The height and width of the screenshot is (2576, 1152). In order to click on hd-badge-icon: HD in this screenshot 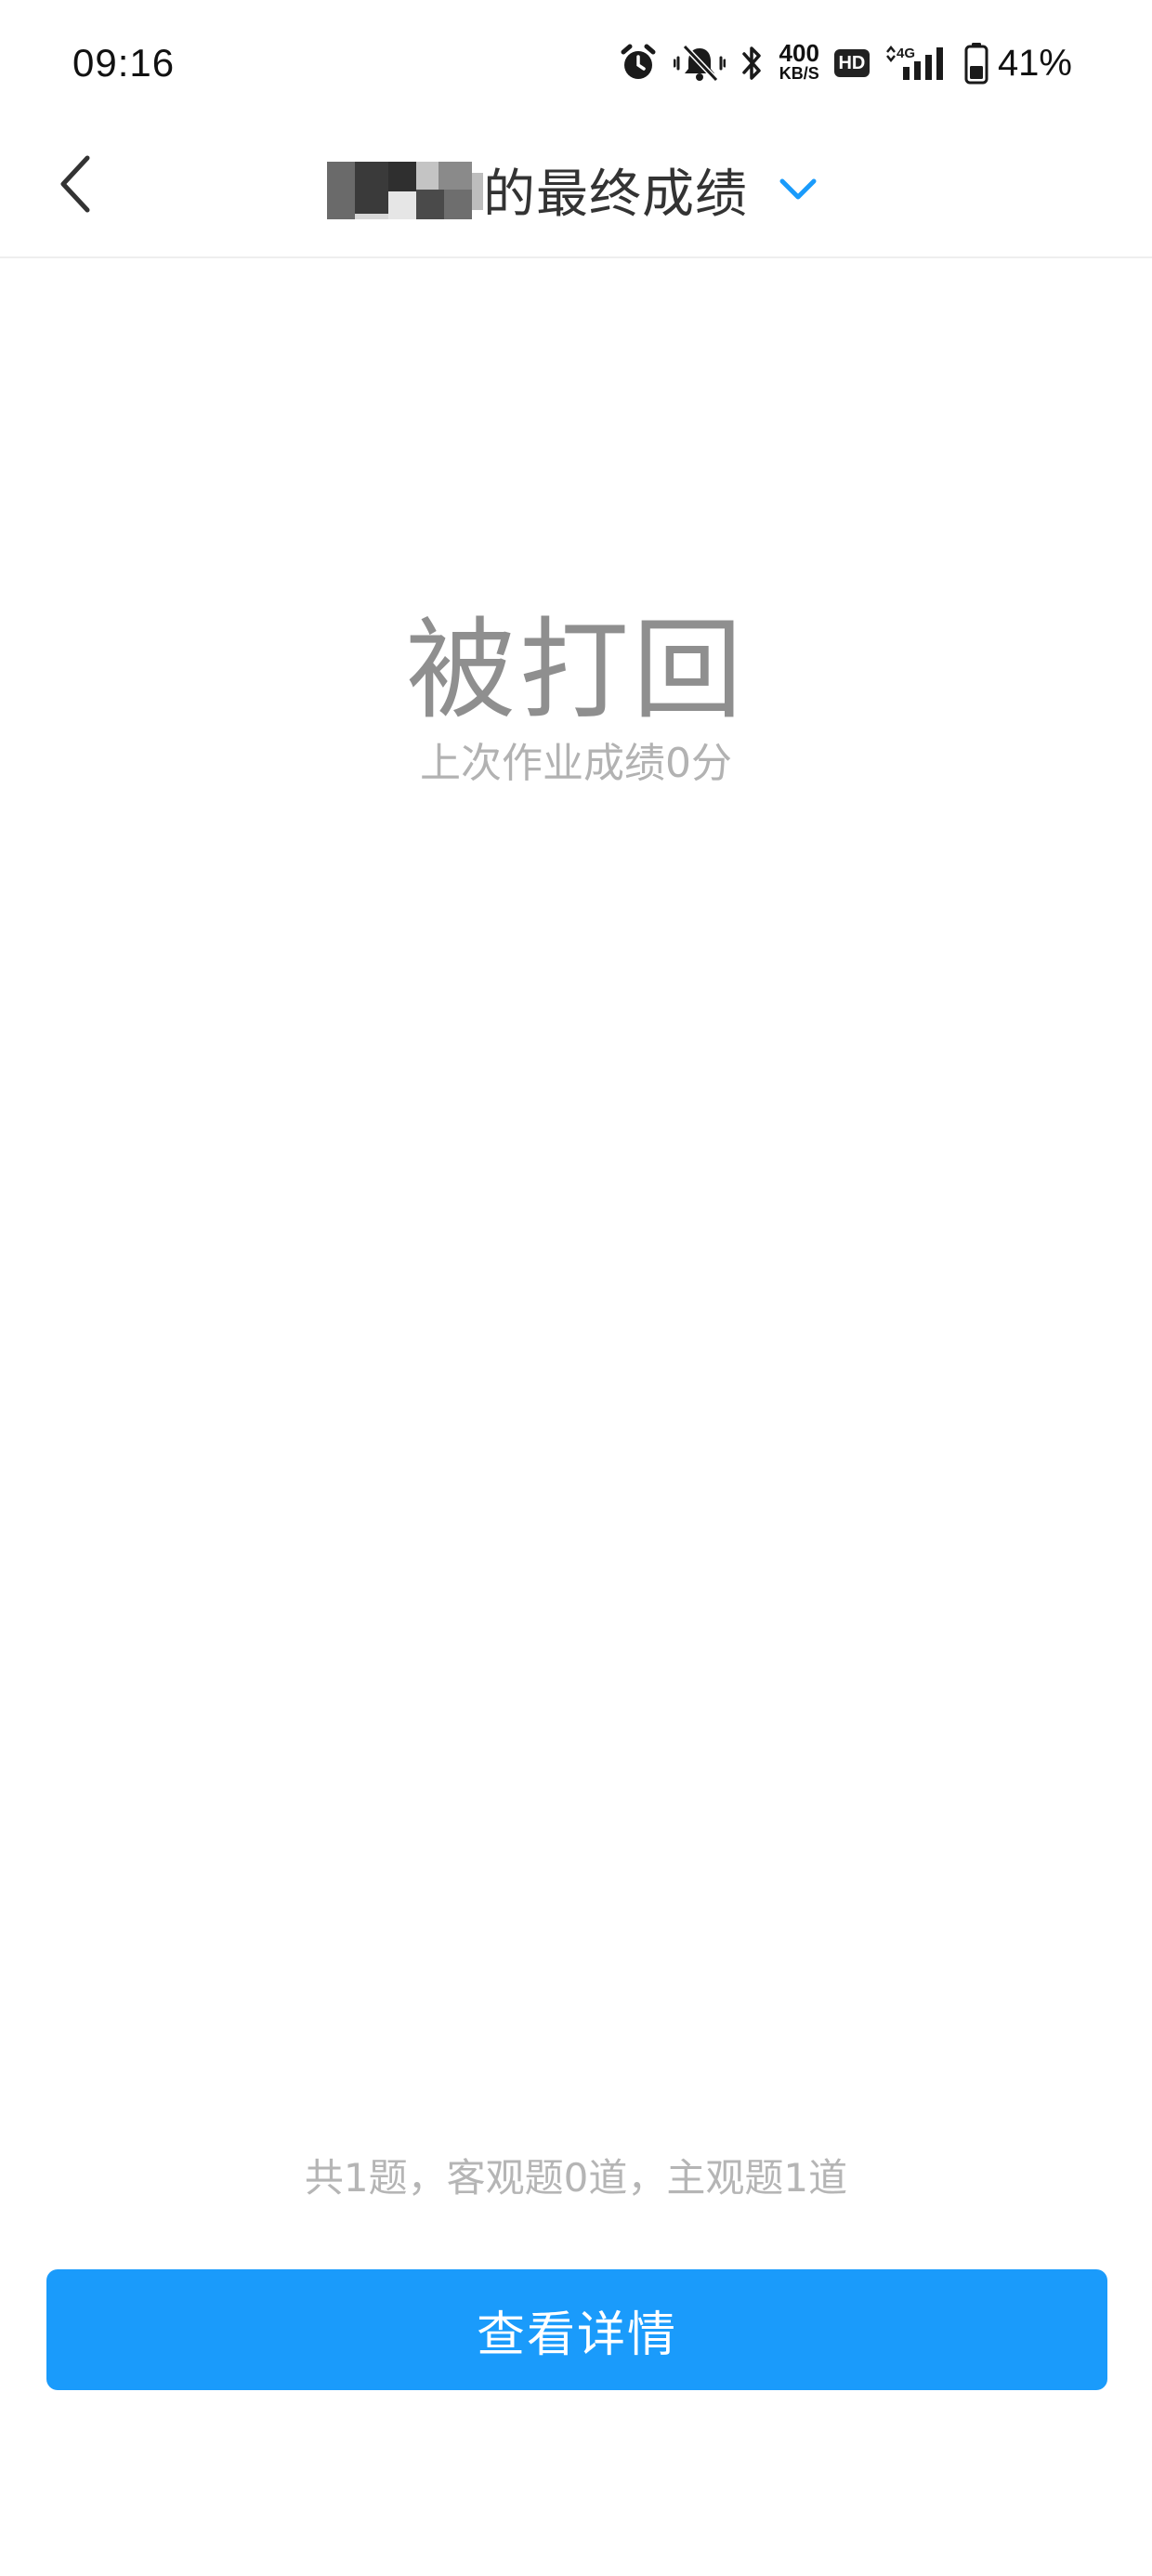, I will do `click(851, 63)`.